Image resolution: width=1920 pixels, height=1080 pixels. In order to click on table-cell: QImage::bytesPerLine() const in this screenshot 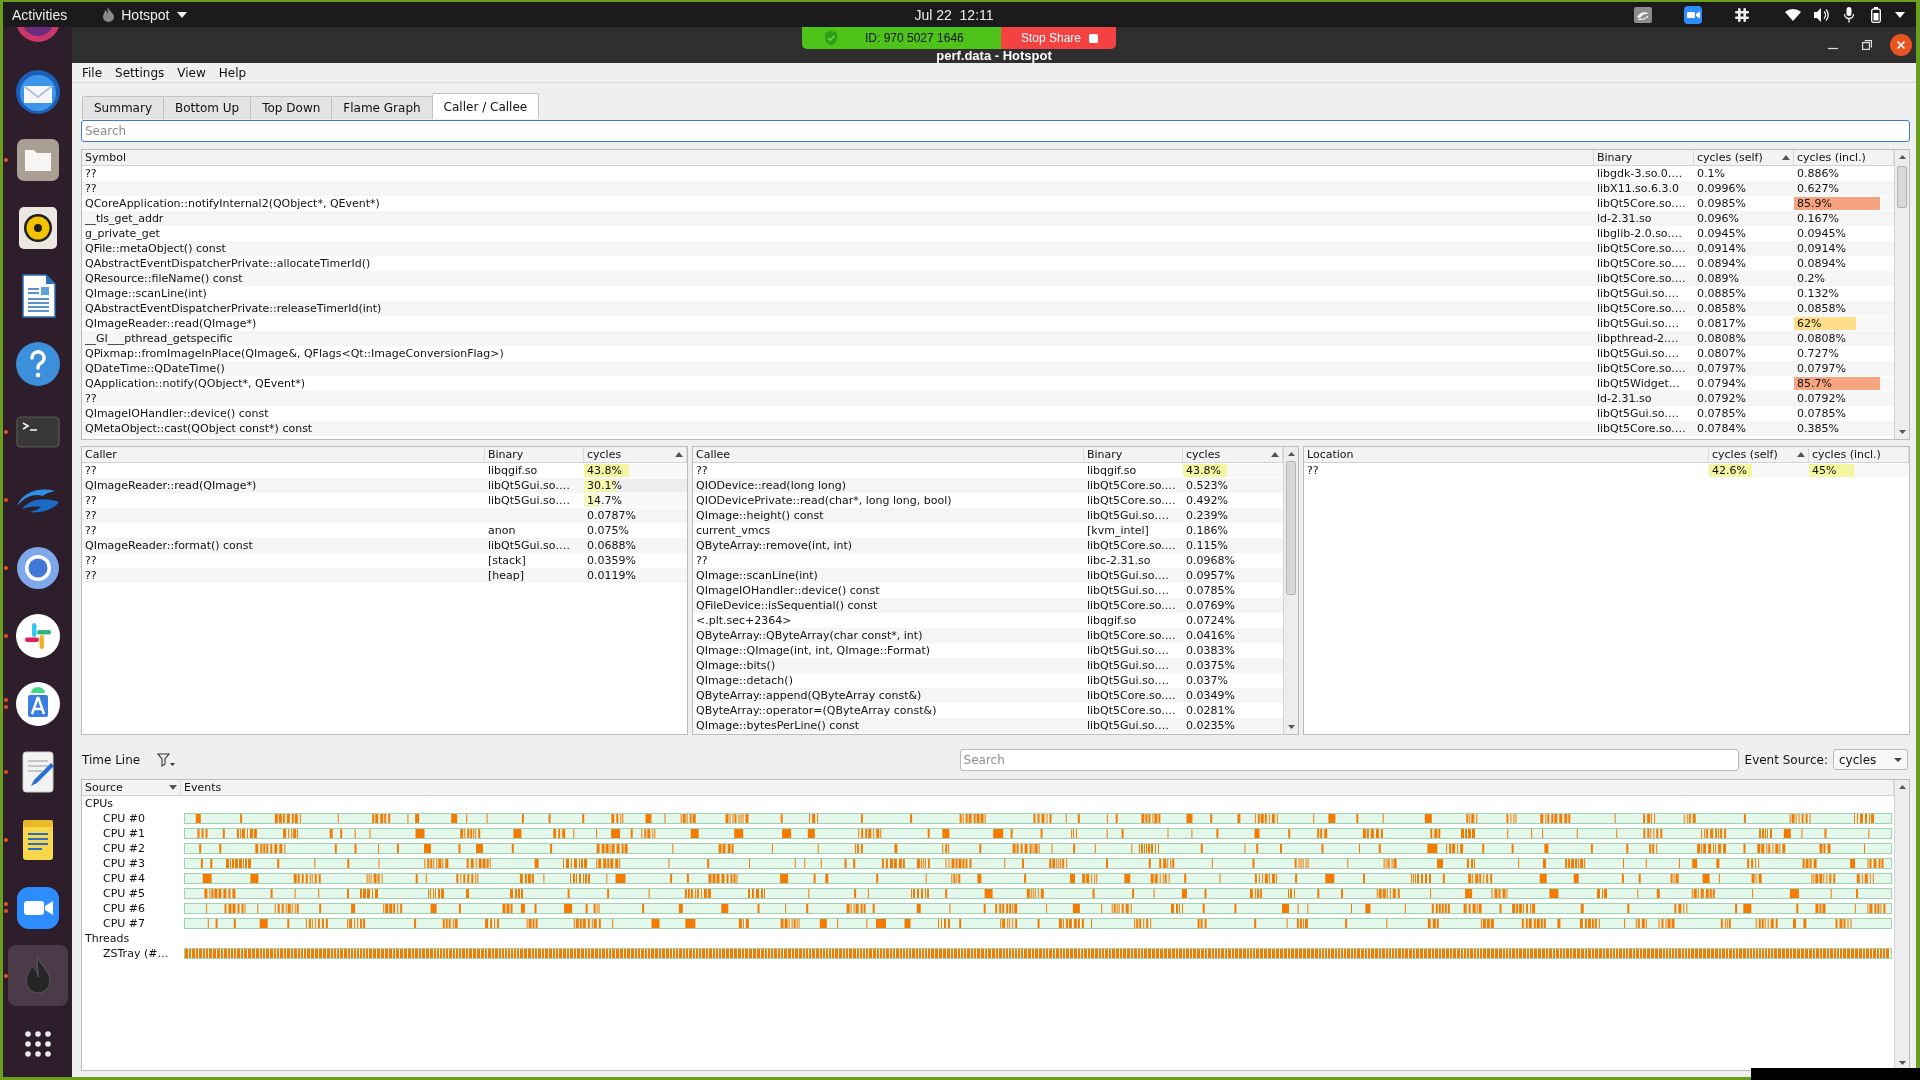, I will do `click(778, 725)`.